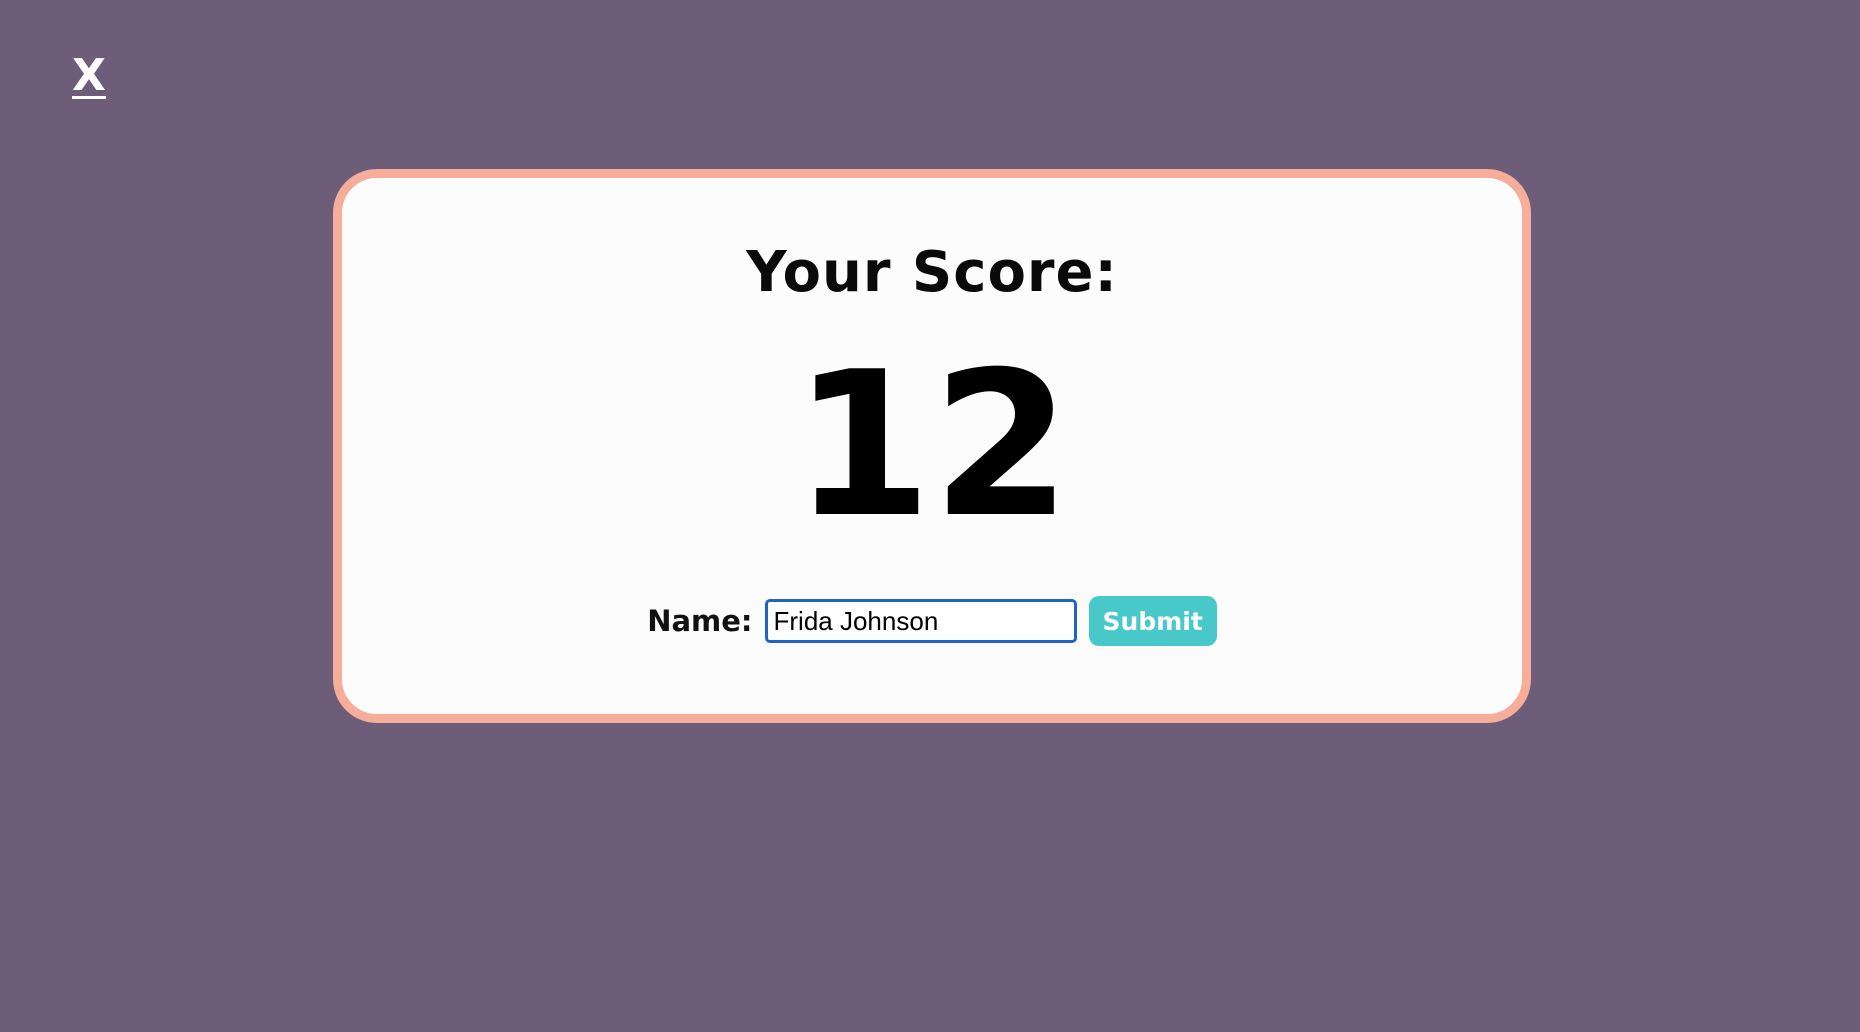  I want to click on name-form: Name: Submit, so click(932, 621).